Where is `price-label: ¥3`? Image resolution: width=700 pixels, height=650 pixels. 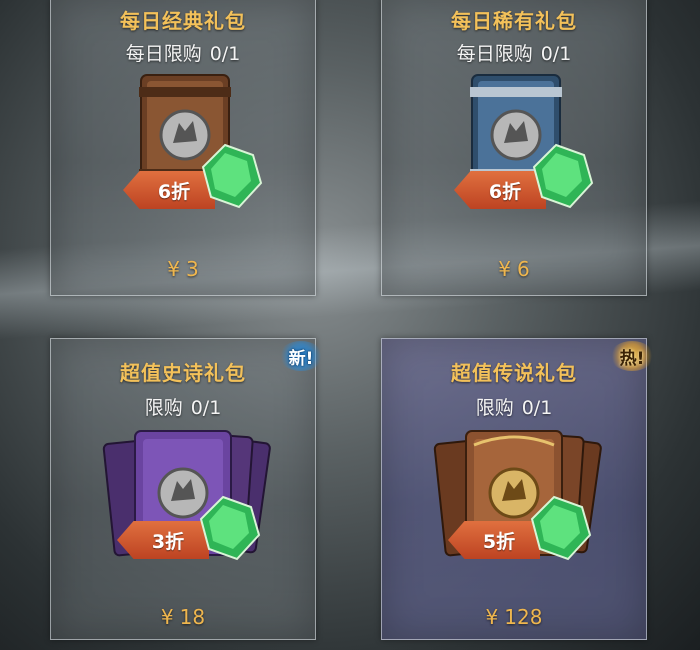 price-label: ¥3 is located at coordinates (183, 269).